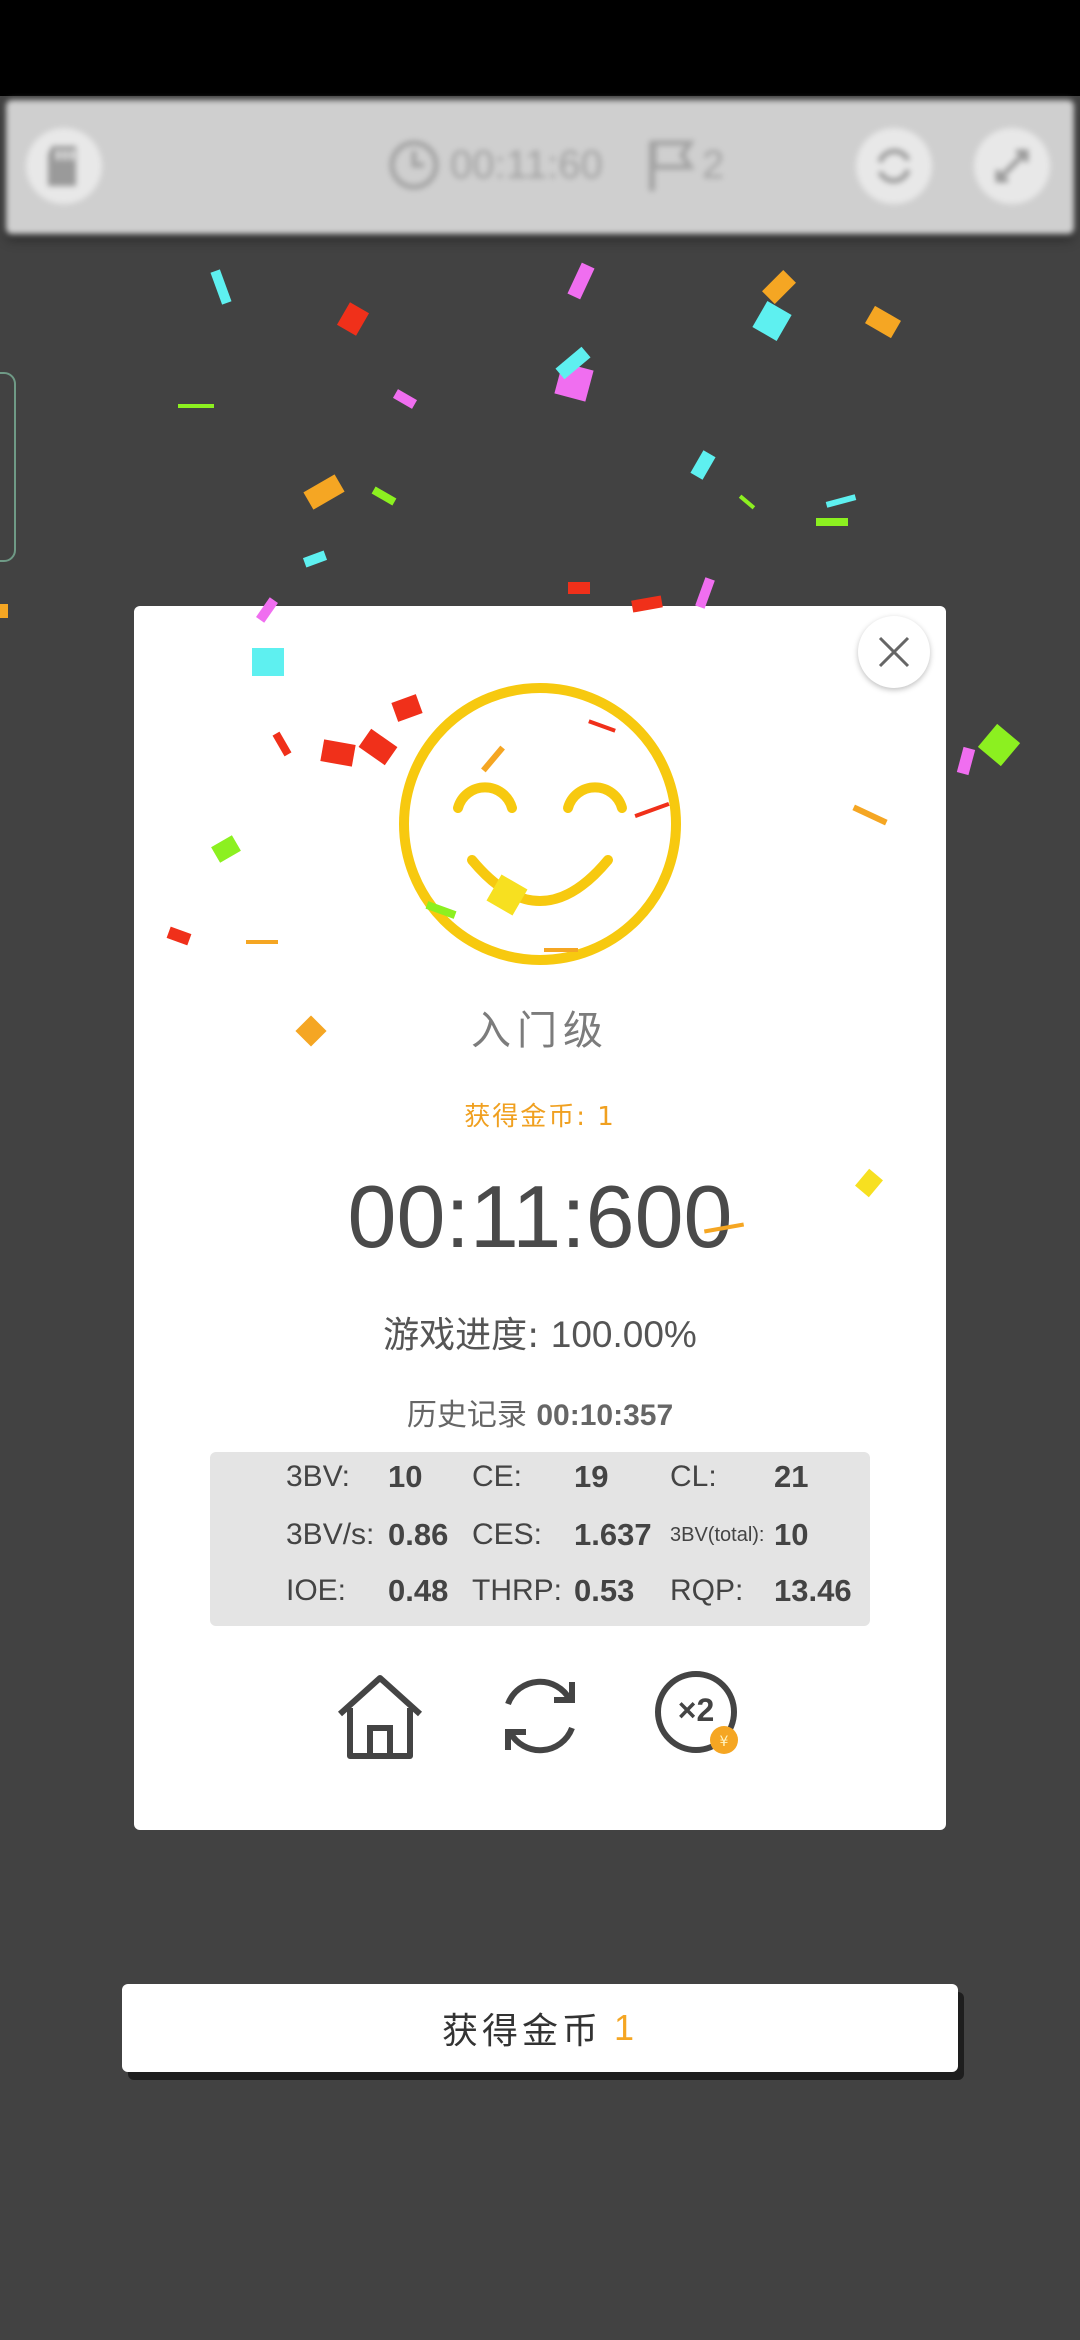 The image size is (1080, 2340). I want to click on progress-value: 100.00%, so click(623, 1334).